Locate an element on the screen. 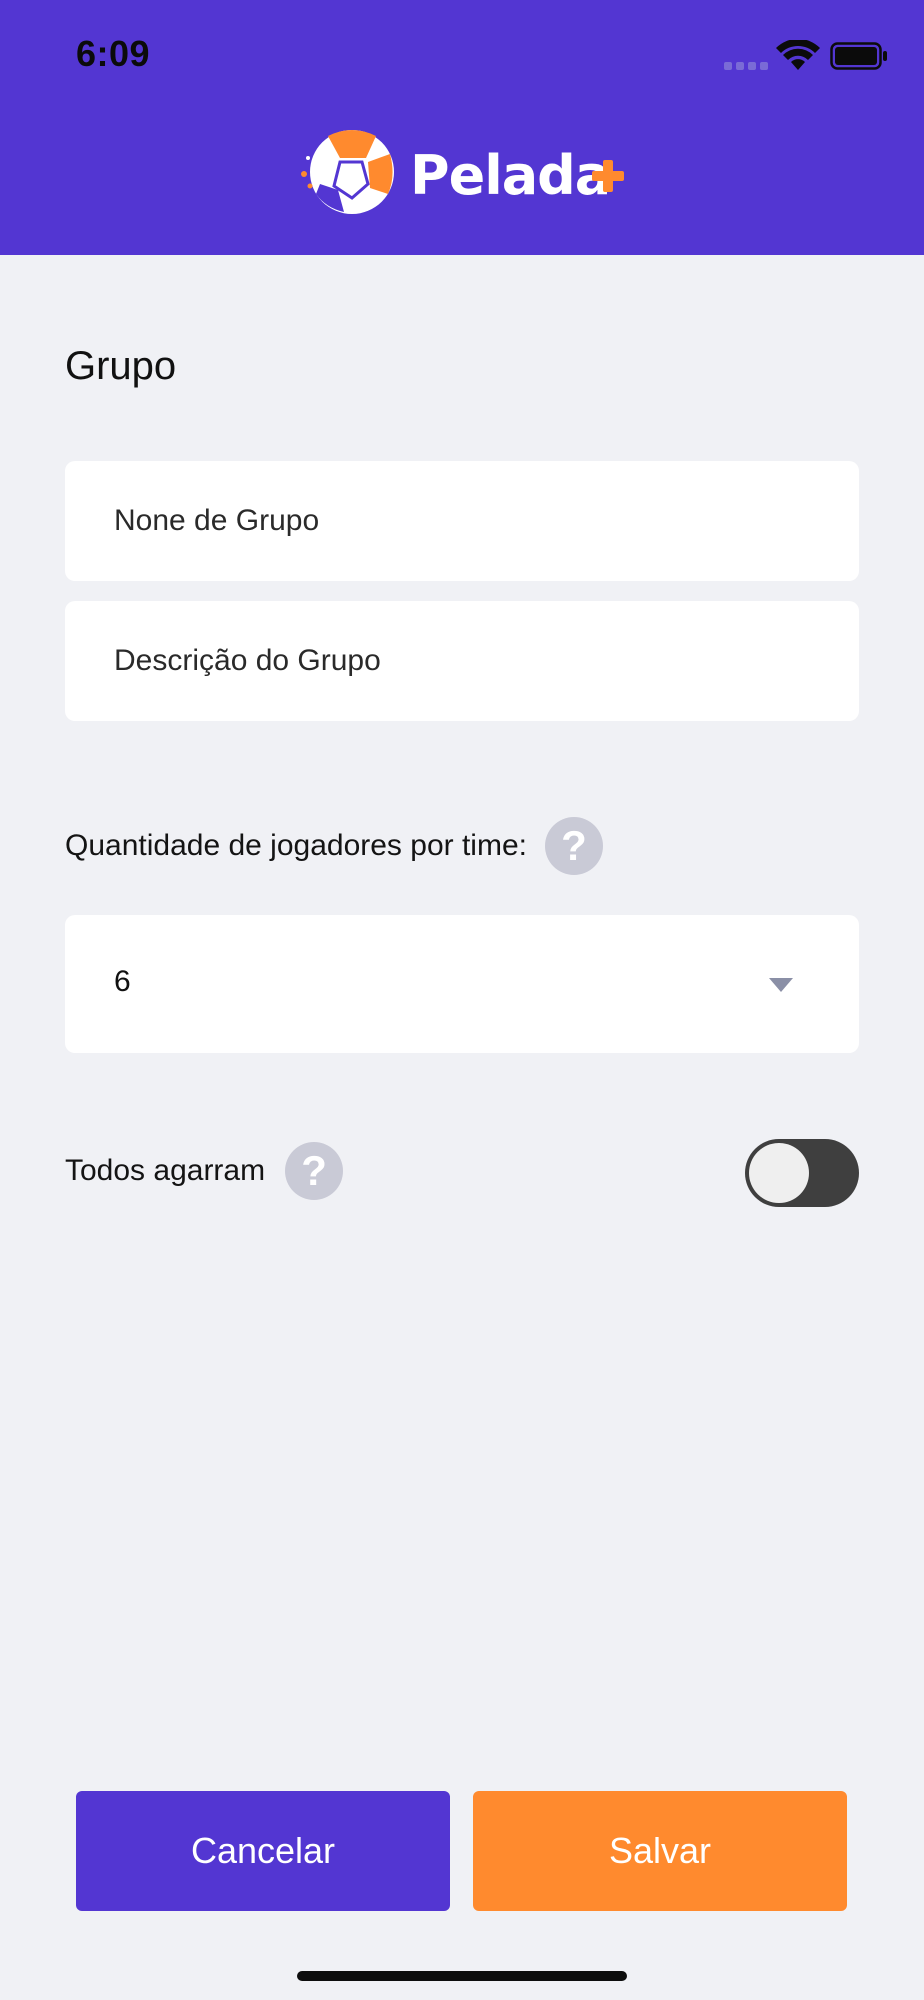  section-title: Grupo is located at coordinates (121, 366).